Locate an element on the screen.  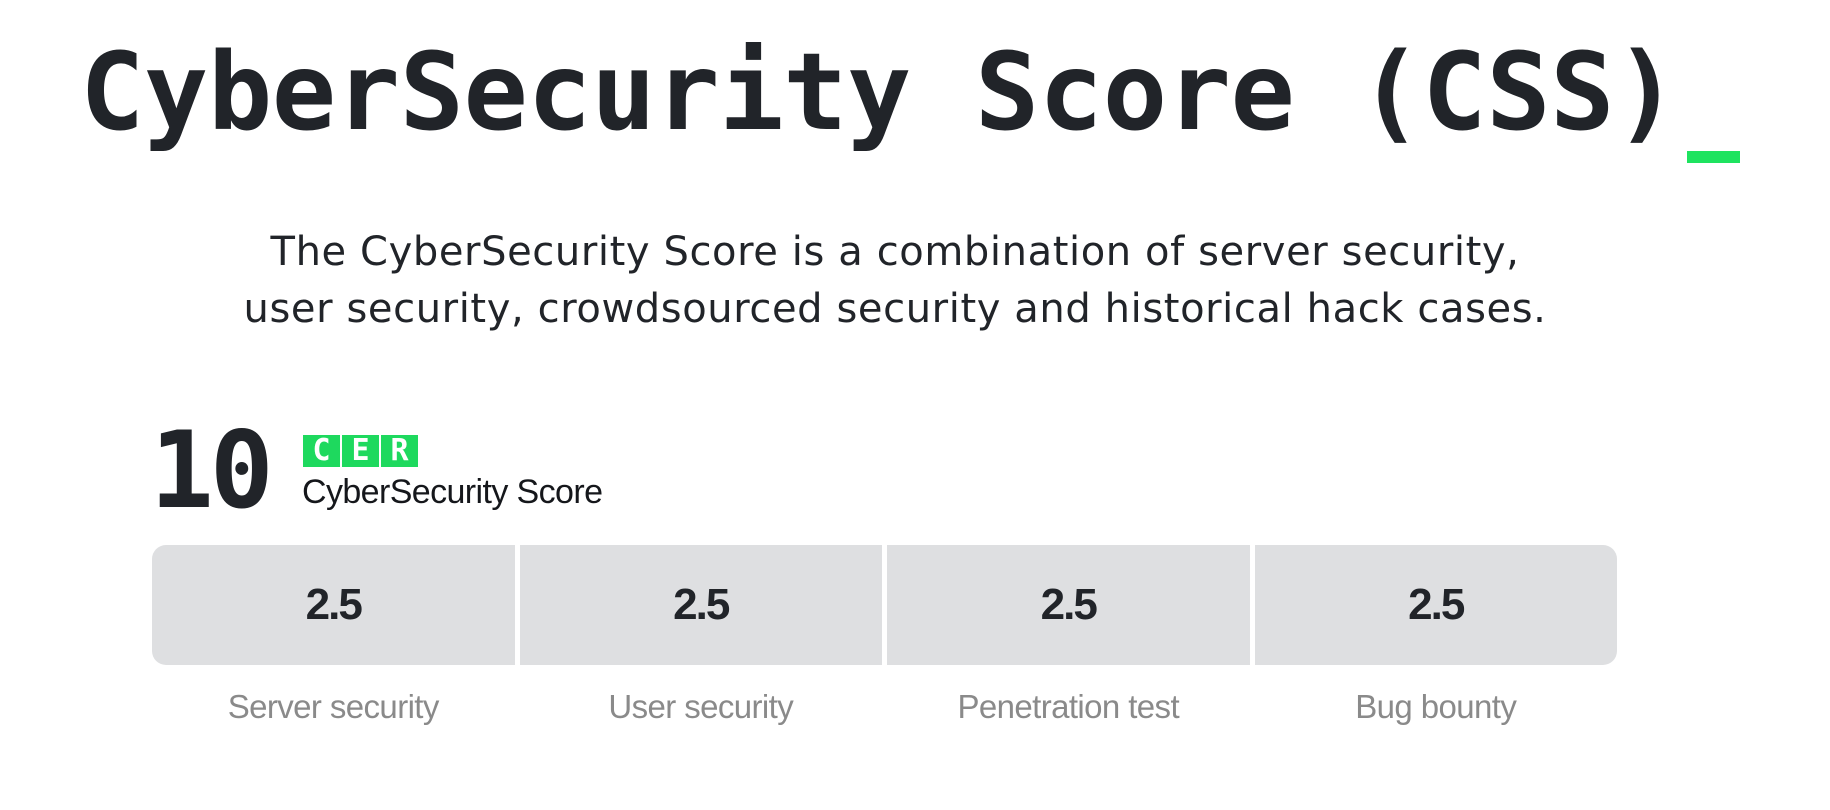
total-score-label: CyberSecurity Score is located at coordinates (452, 492).